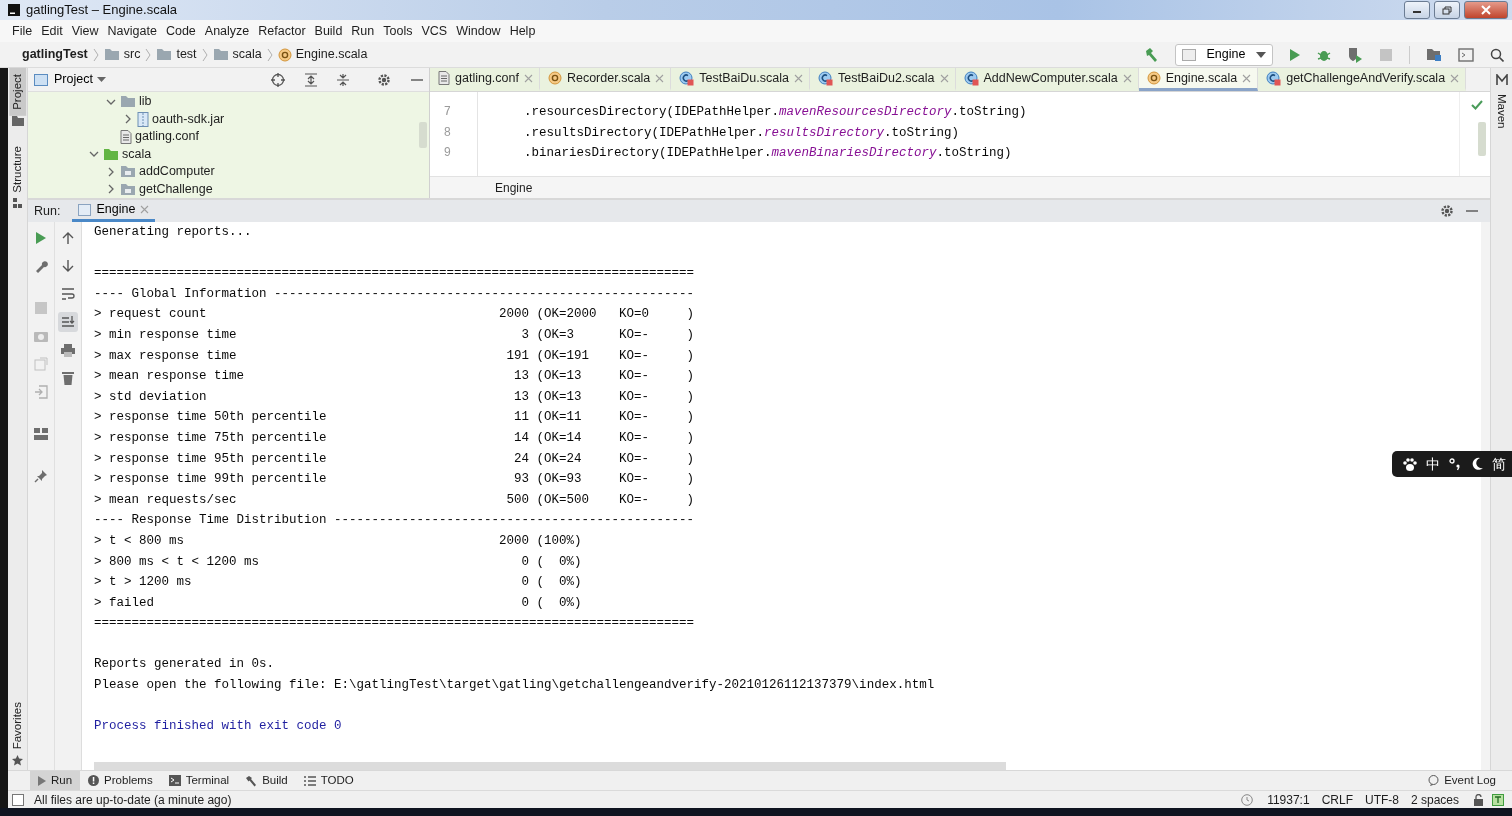  What do you see at coordinates (1417, 10) in the screenshot?
I see `minimize-button` at bounding box center [1417, 10].